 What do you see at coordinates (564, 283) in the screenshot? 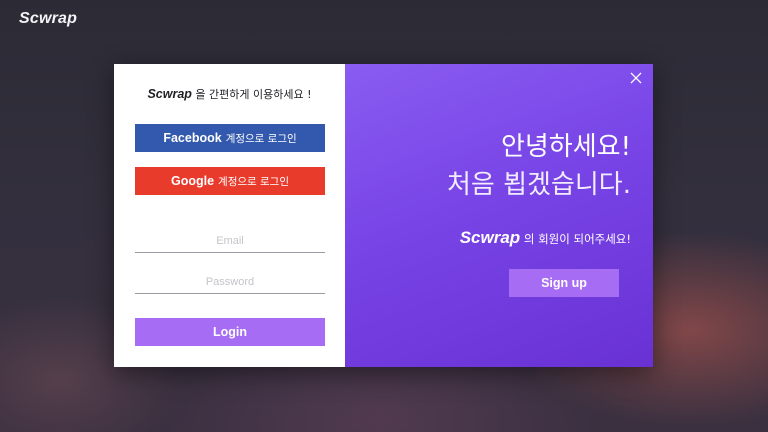
I see `signup-button: Sign up` at bounding box center [564, 283].